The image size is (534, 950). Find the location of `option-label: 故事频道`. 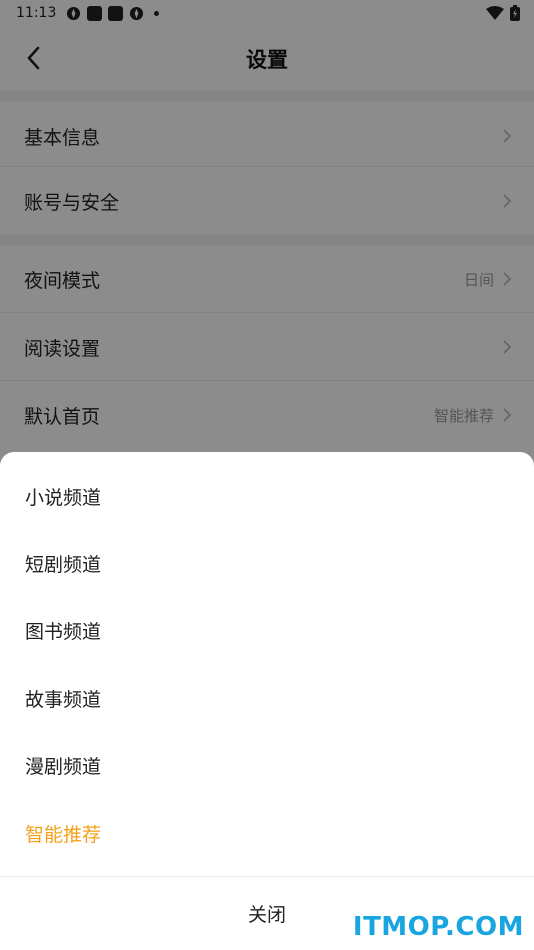

option-label: 故事频道 is located at coordinates (63, 700).